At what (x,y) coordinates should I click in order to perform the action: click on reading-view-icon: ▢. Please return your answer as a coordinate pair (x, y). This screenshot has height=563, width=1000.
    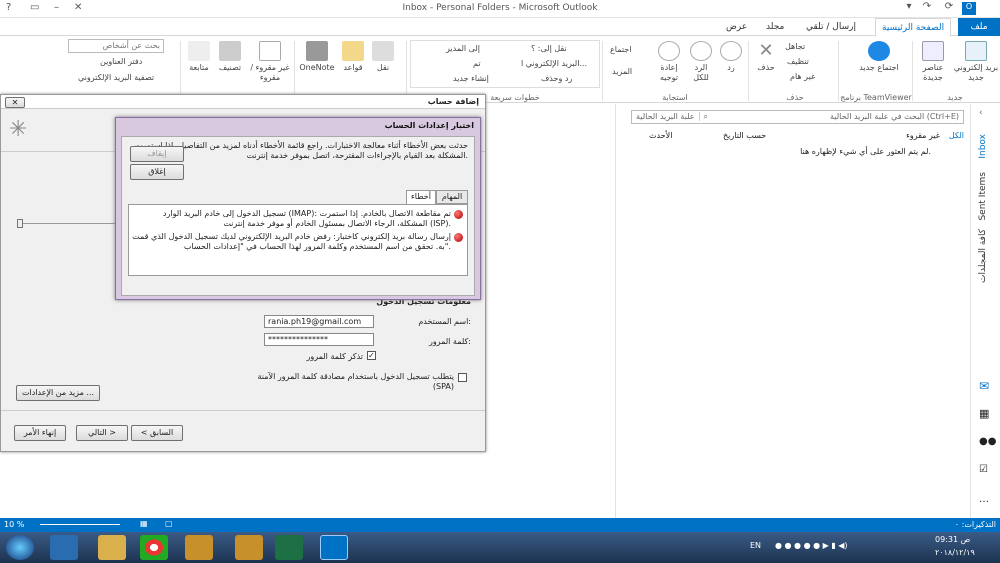
    Looking at the image, I should click on (169, 523).